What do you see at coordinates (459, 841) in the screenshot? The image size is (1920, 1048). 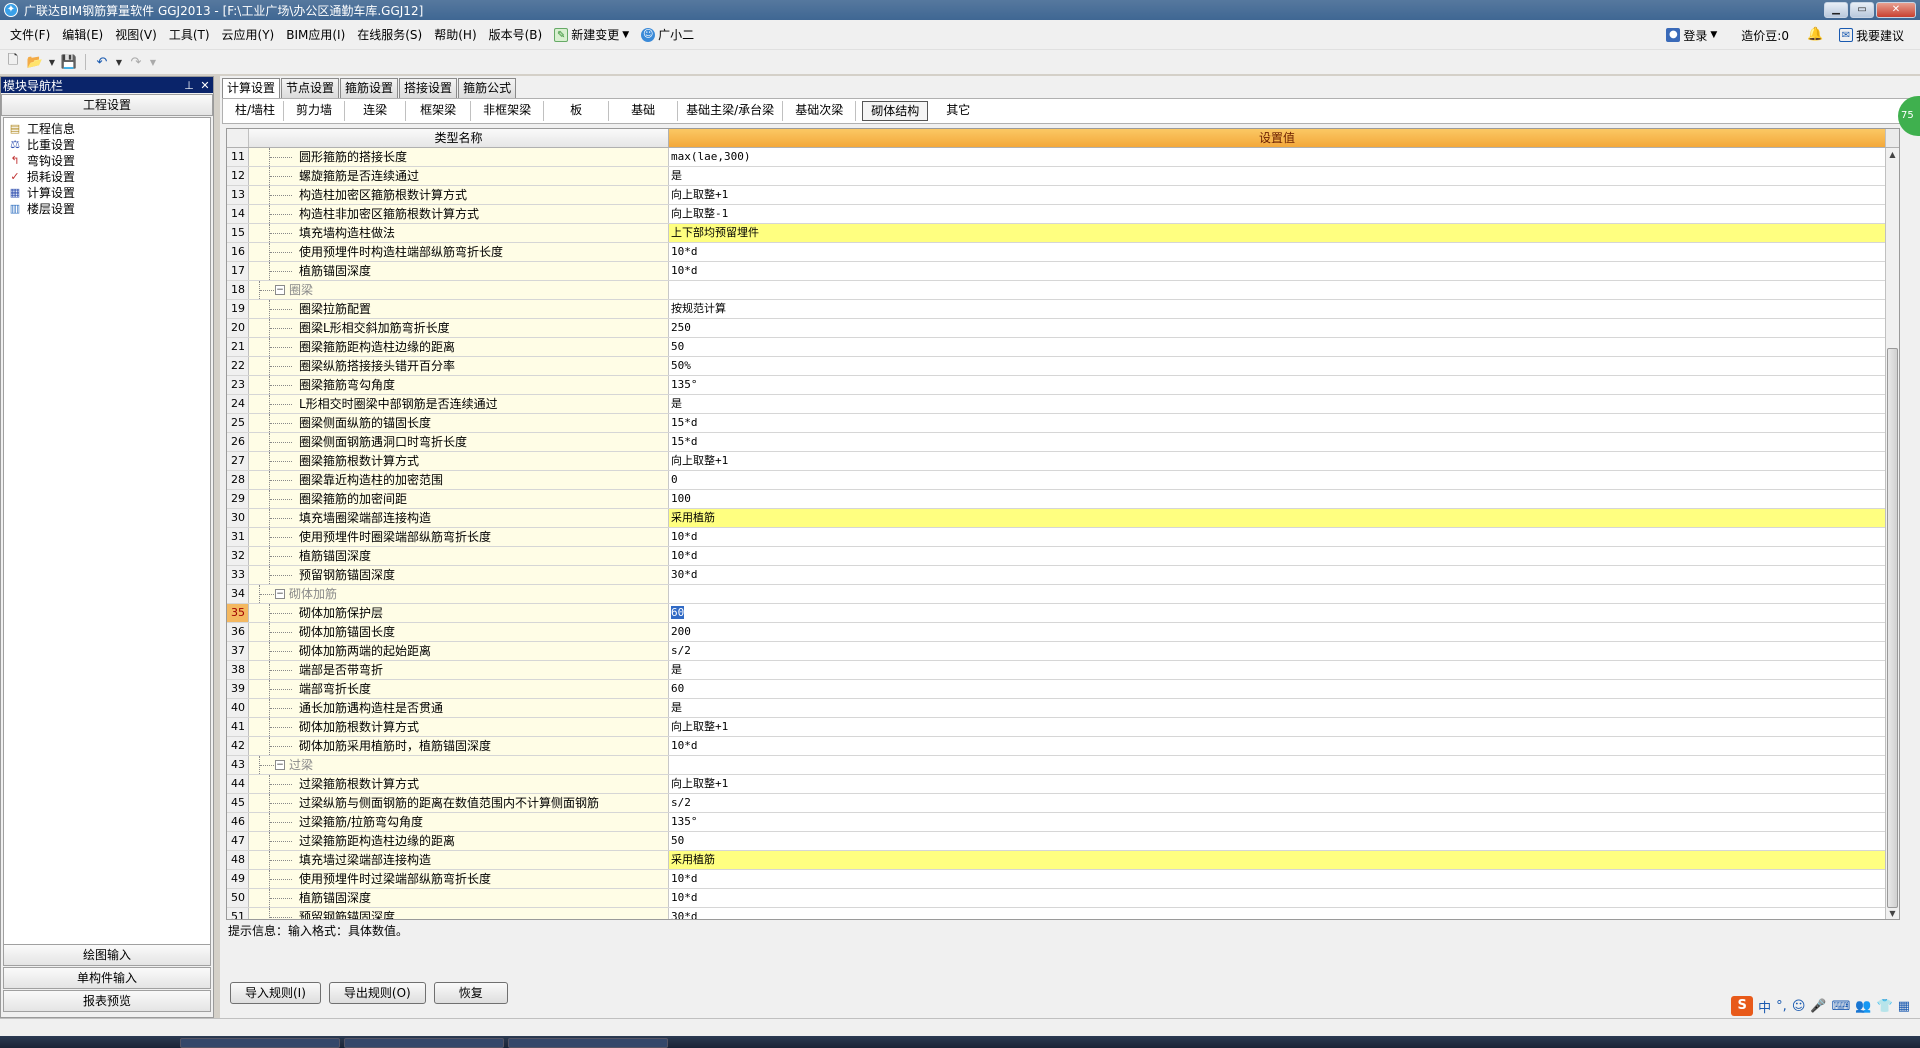 I see `setting-name-cell: 过梁箍筋距构造柱边缘的距离` at bounding box center [459, 841].